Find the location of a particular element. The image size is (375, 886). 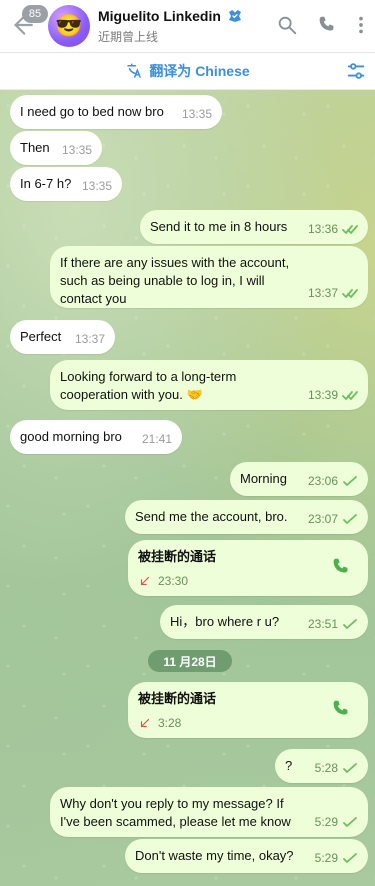

translate-settings-icon is located at coordinates (356, 71).